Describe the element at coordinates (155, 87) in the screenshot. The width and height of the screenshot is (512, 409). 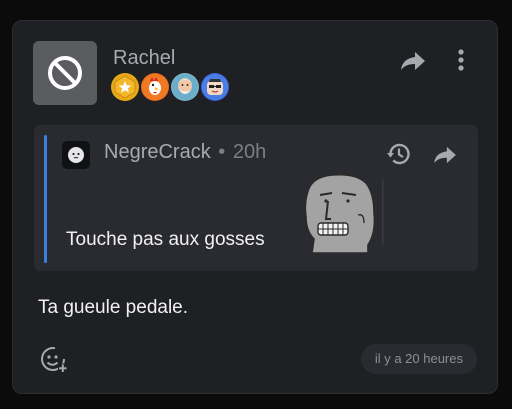
I see `rooster-badge` at that location.